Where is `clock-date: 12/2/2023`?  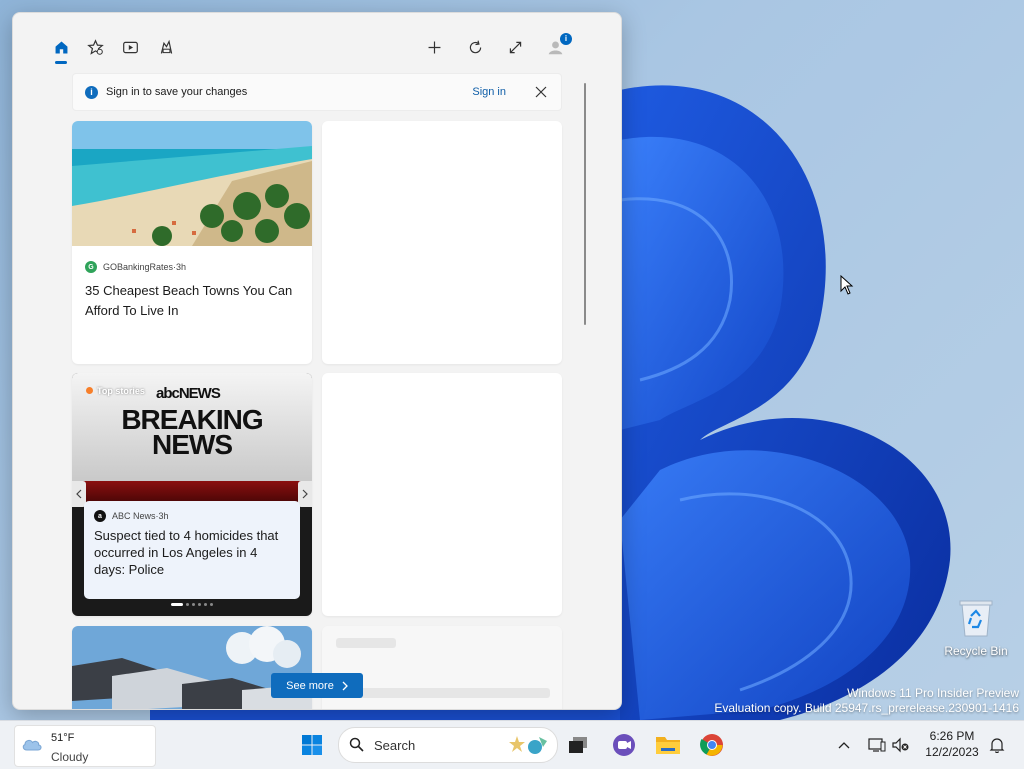
clock-date: 12/2/2023 is located at coordinates (952, 752).